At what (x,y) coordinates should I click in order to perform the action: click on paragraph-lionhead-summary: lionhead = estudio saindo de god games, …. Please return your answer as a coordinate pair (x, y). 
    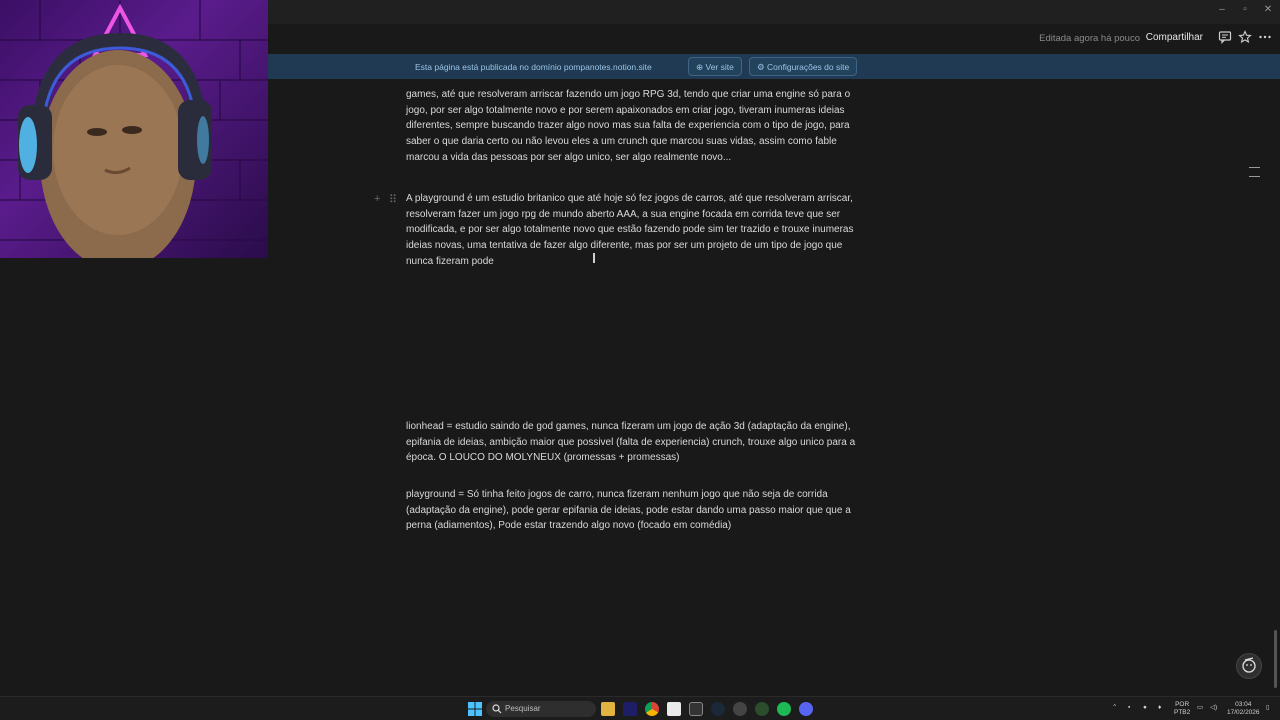
    Looking at the image, I should click on (636, 442).